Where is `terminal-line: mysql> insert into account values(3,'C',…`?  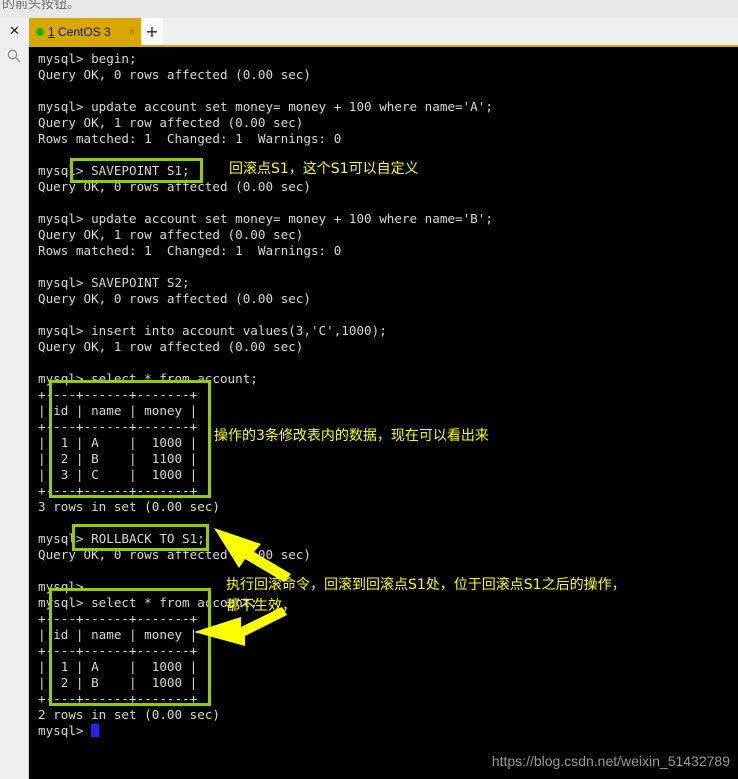 terminal-line: mysql> insert into account values(3,'C',… is located at coordinates (212, 330).